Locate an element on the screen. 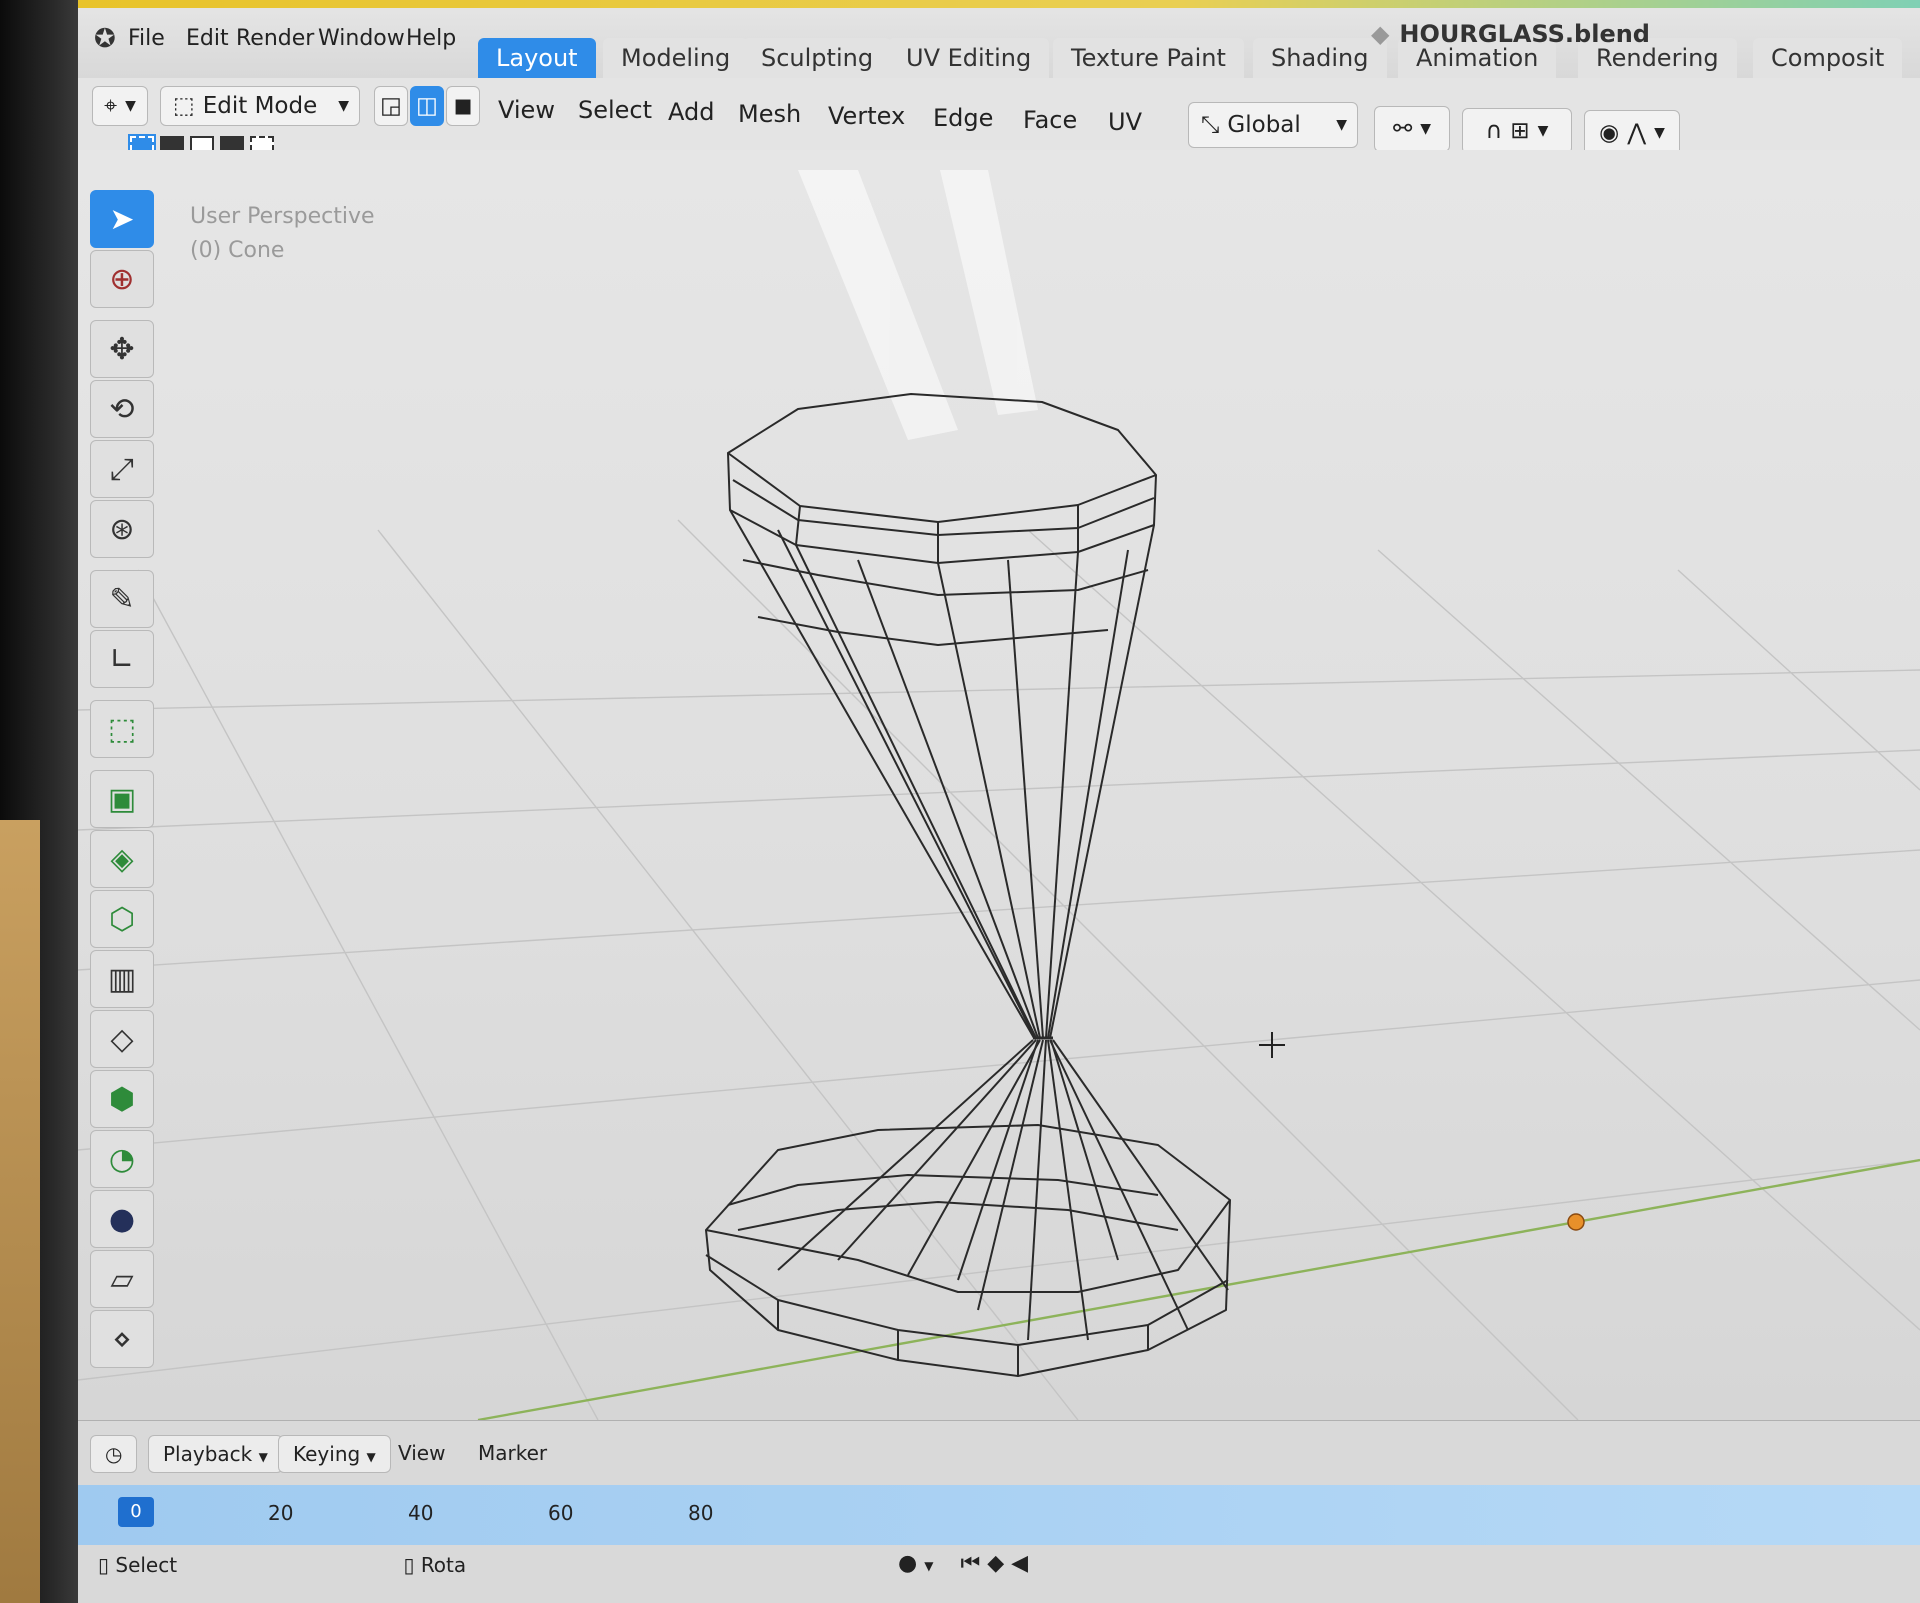 The image size is (1920, 1603). current-frame-indicator: 0 is located at coordinates (136, 1512).